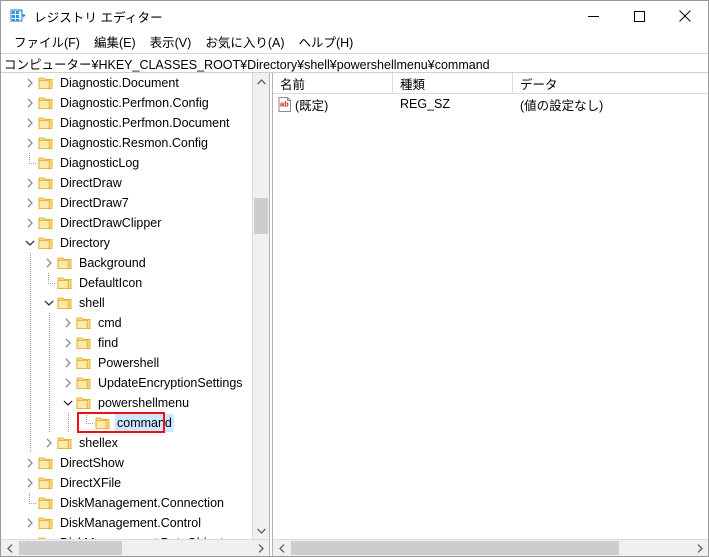 This screenshot has height=557, width=709. What do you see at coordinates (126, 243) in the screenshot?
I see `tree-item-directory: Directory` at bounding box center [126, 243].